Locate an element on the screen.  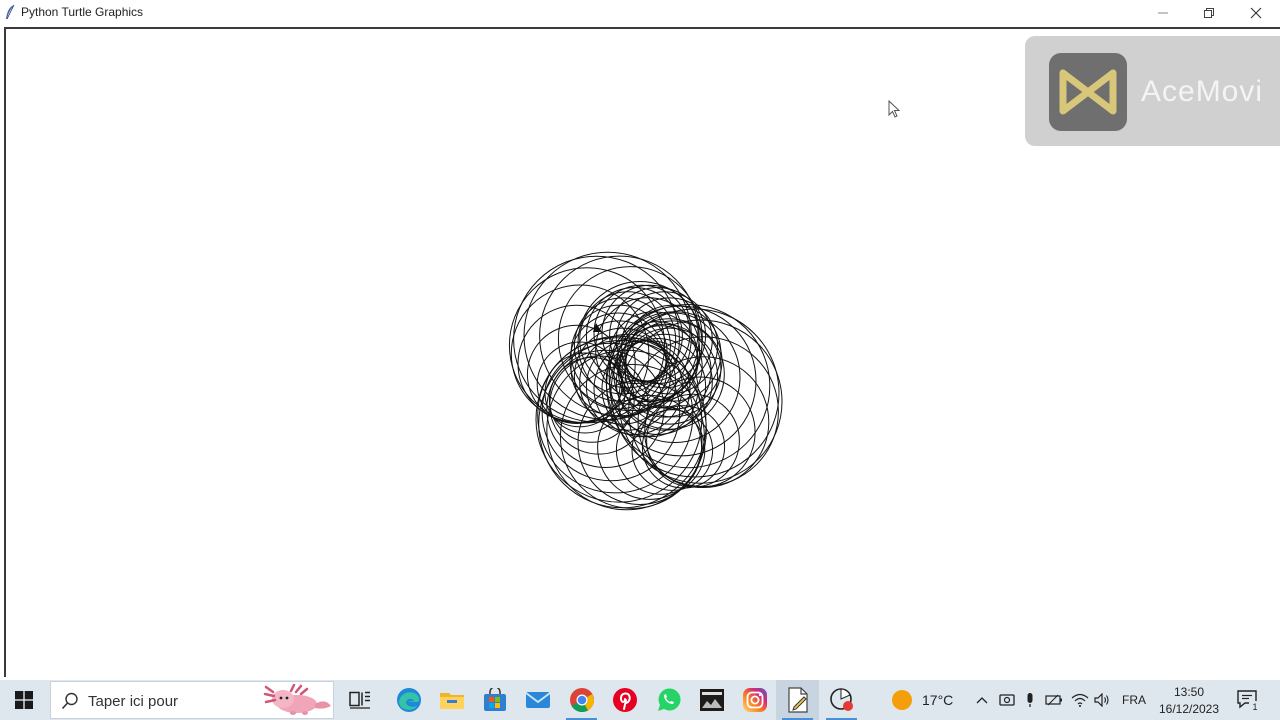
taskbar-app-mail is located at coordinates (537, 700).